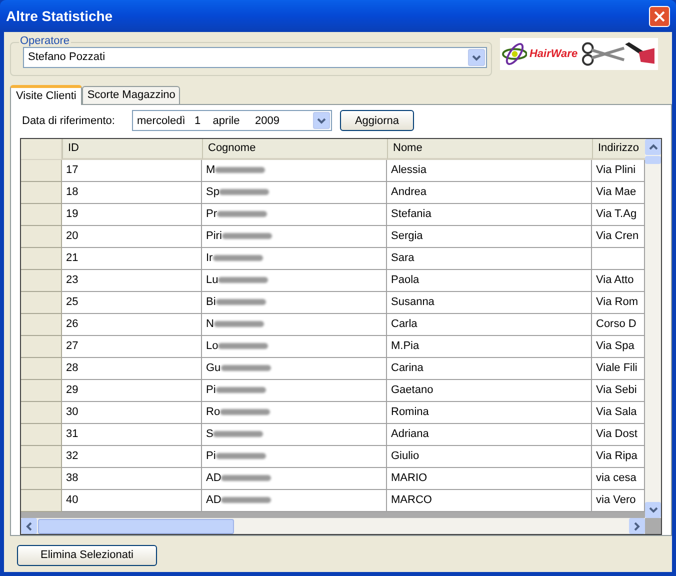 Image resolution: width=676 pixels, height=576 pixels. Describe the element at coordinates (489, 281) in the screenshot. I see `table-cell: Paola` at that location.